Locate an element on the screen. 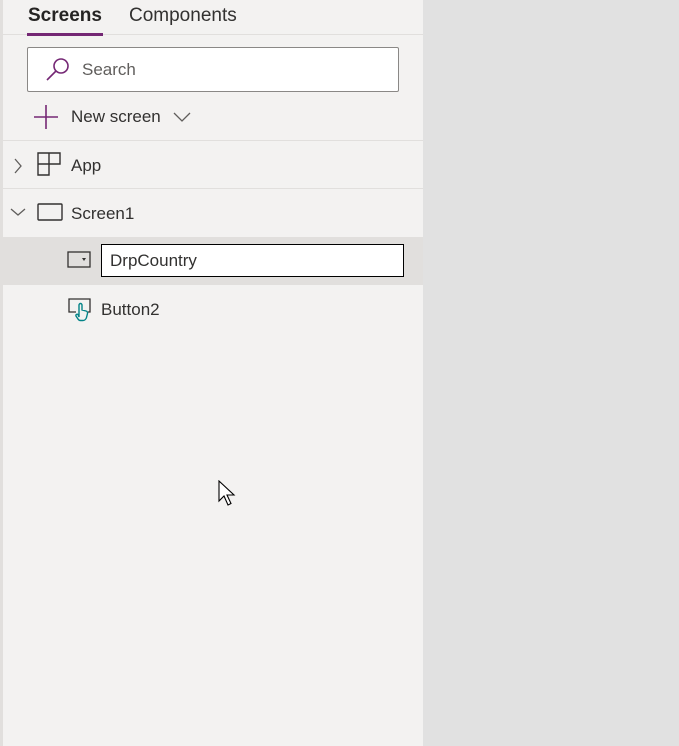 This screenshot has width=679, height=746. app-icon is located at coordinates (49, 164).